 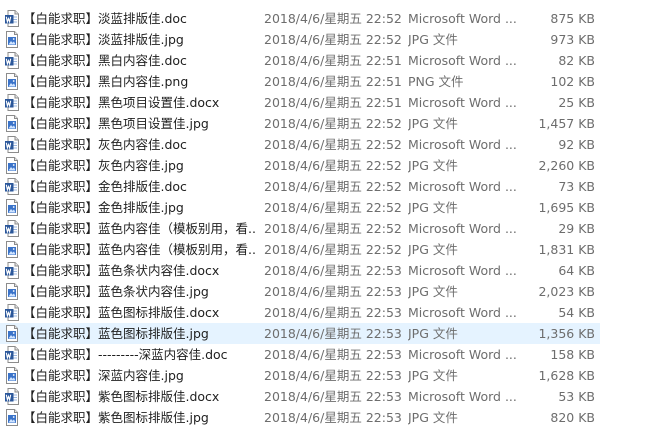 I want to click on file-name: 【白能求职】淡蓝排版佳.doc, so click(x=105, y=18).